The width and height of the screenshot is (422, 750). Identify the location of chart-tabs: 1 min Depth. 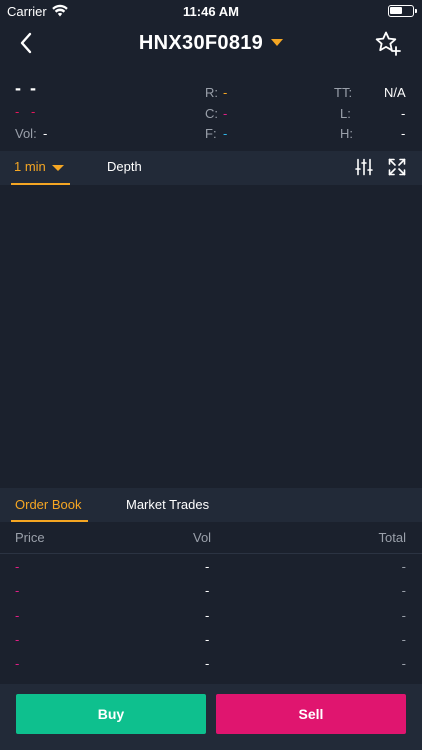
(211, 168).